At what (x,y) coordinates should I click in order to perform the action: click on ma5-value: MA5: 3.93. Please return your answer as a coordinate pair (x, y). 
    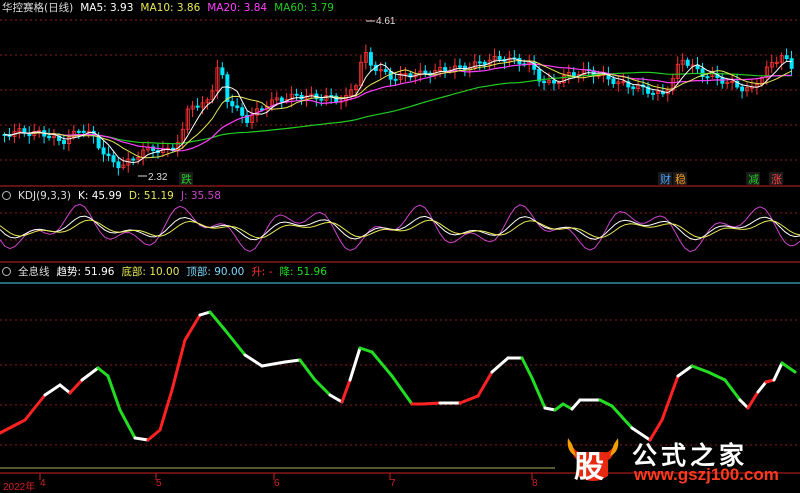
    Looking at the image, I should click on (107, 8).